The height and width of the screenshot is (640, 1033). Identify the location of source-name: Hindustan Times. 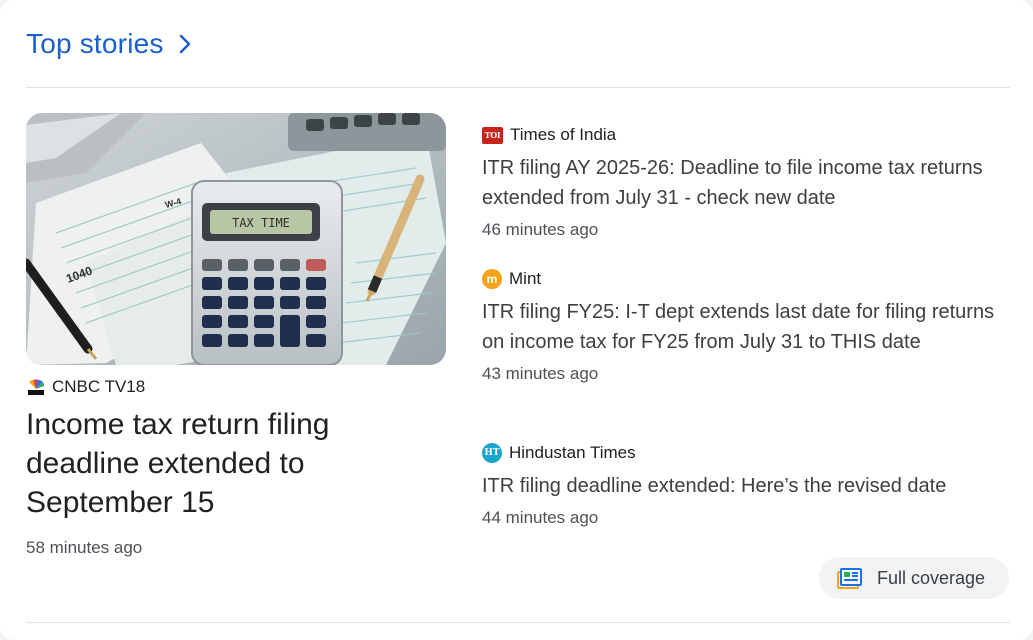
(572, 453).